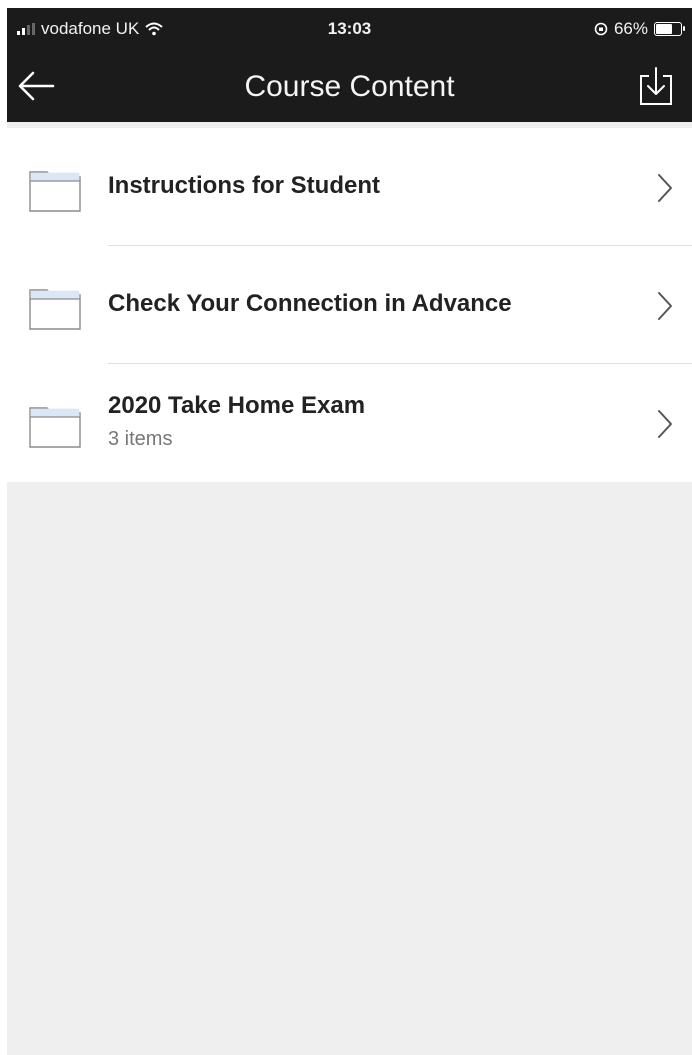  I want to click on list-item: 2020 Take Home Exam 3 items, so click(349, 423).